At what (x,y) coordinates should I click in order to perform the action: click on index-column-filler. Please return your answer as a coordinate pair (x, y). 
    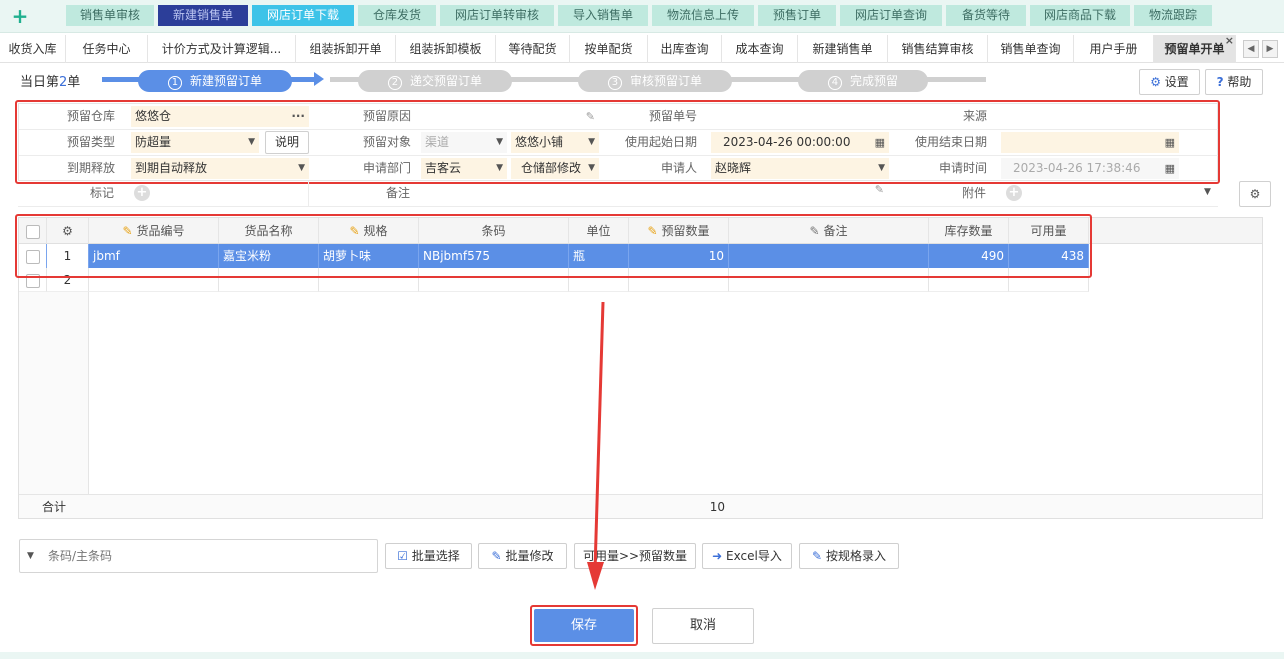
    Looking at the image, I should click on (54, 393).